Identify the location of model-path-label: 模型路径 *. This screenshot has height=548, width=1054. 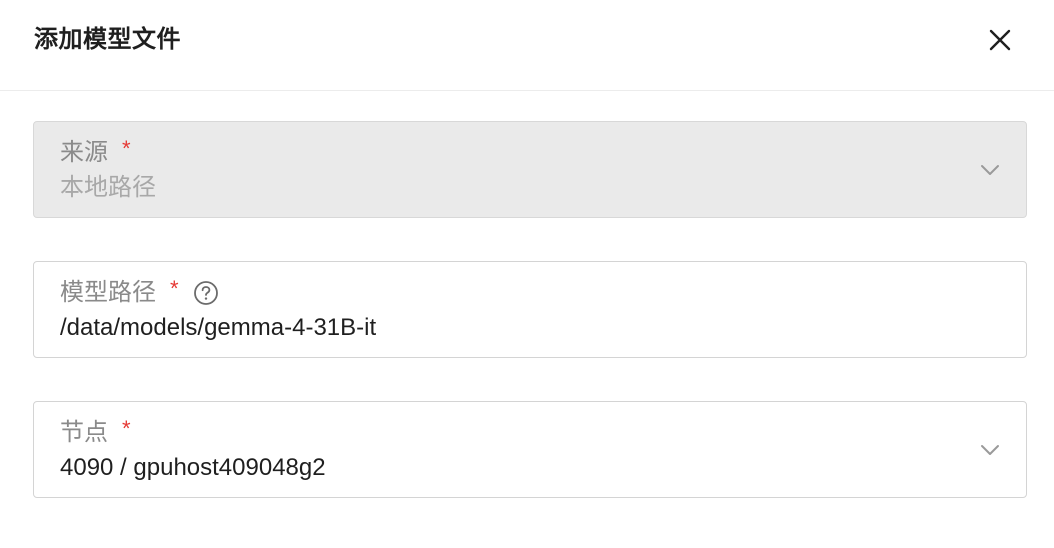
(139, 293).